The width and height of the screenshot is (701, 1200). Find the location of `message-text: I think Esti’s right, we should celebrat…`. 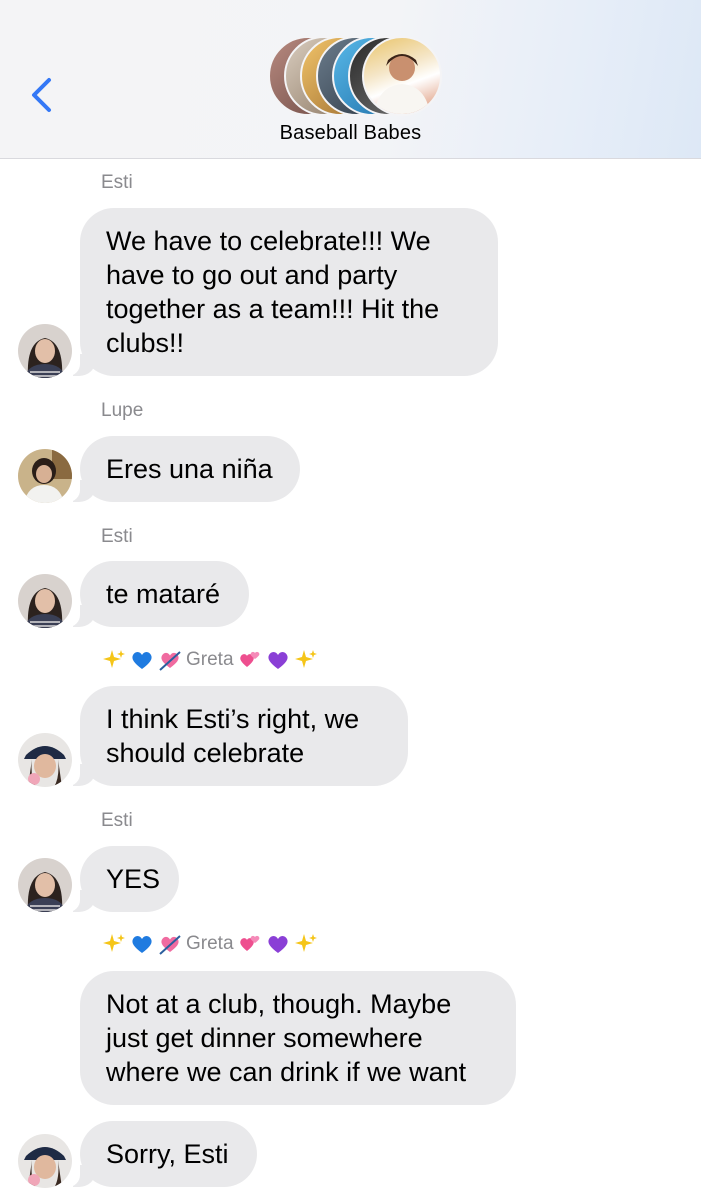

message-text: I think Esti’s right, we should celebrat… is located at coordinates (233, 736).